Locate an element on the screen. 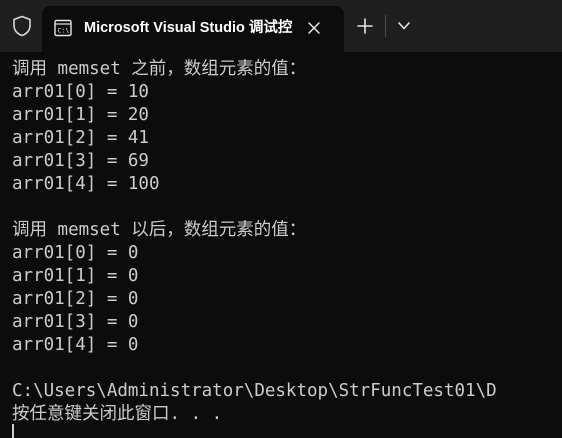 This screenshot has height=438, width=562. plus-icon is located at coordinates (365, 26).